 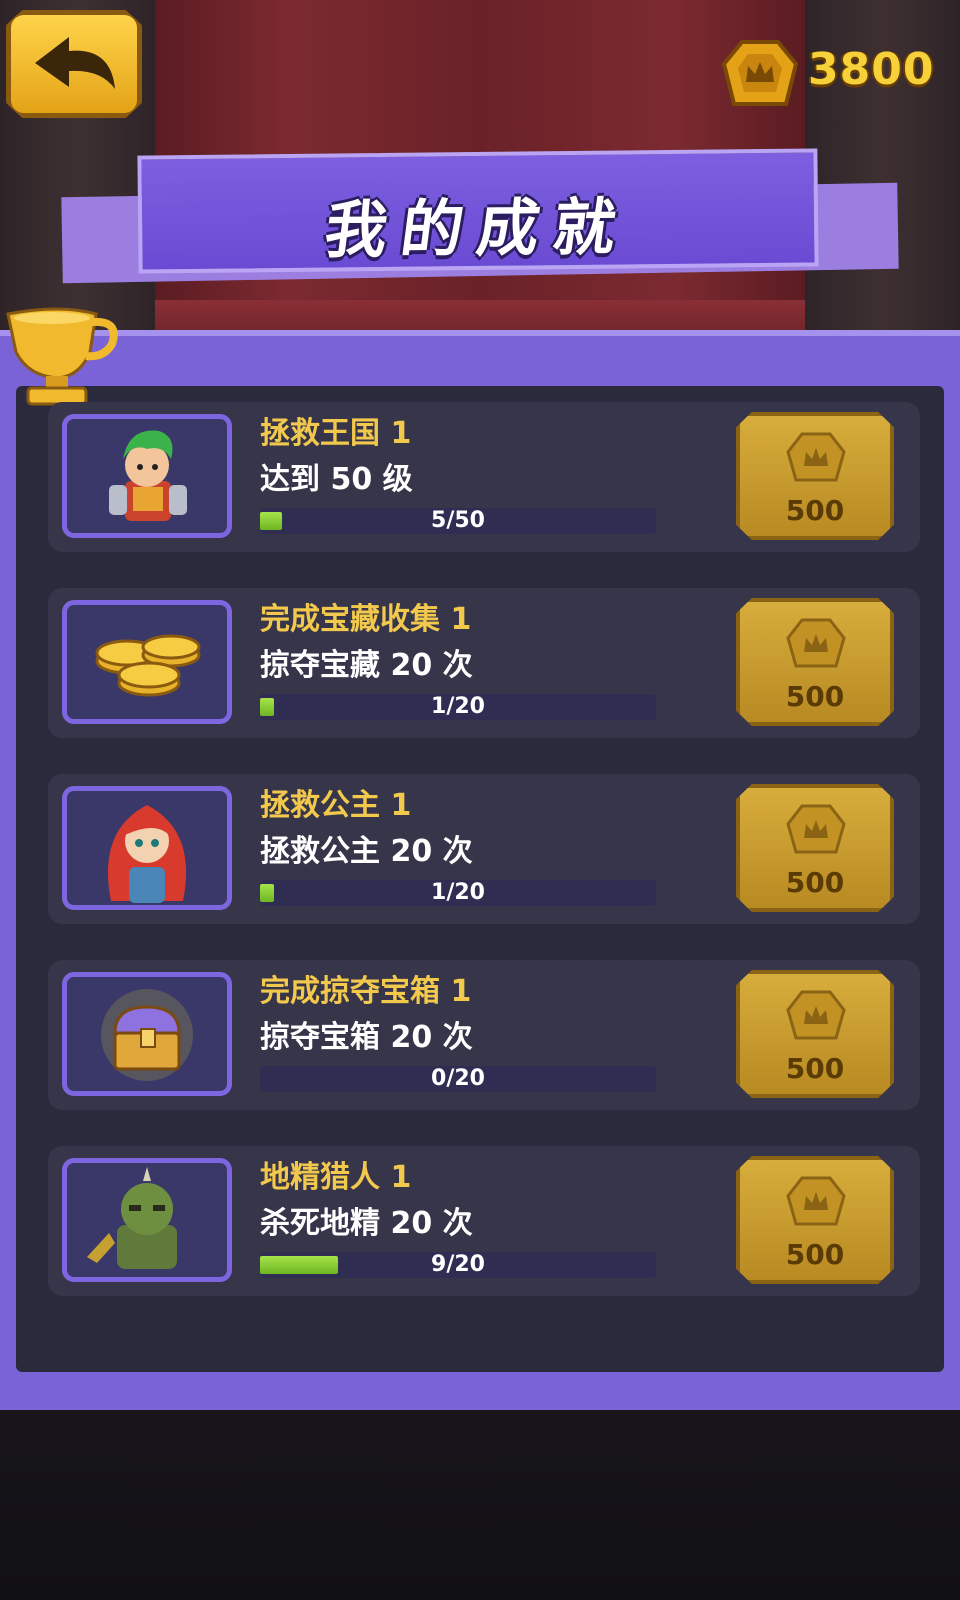 I want to click on achievement-row: 拯救王国 1 达到 50 级 5/50 500, so click(x=484, y=477).